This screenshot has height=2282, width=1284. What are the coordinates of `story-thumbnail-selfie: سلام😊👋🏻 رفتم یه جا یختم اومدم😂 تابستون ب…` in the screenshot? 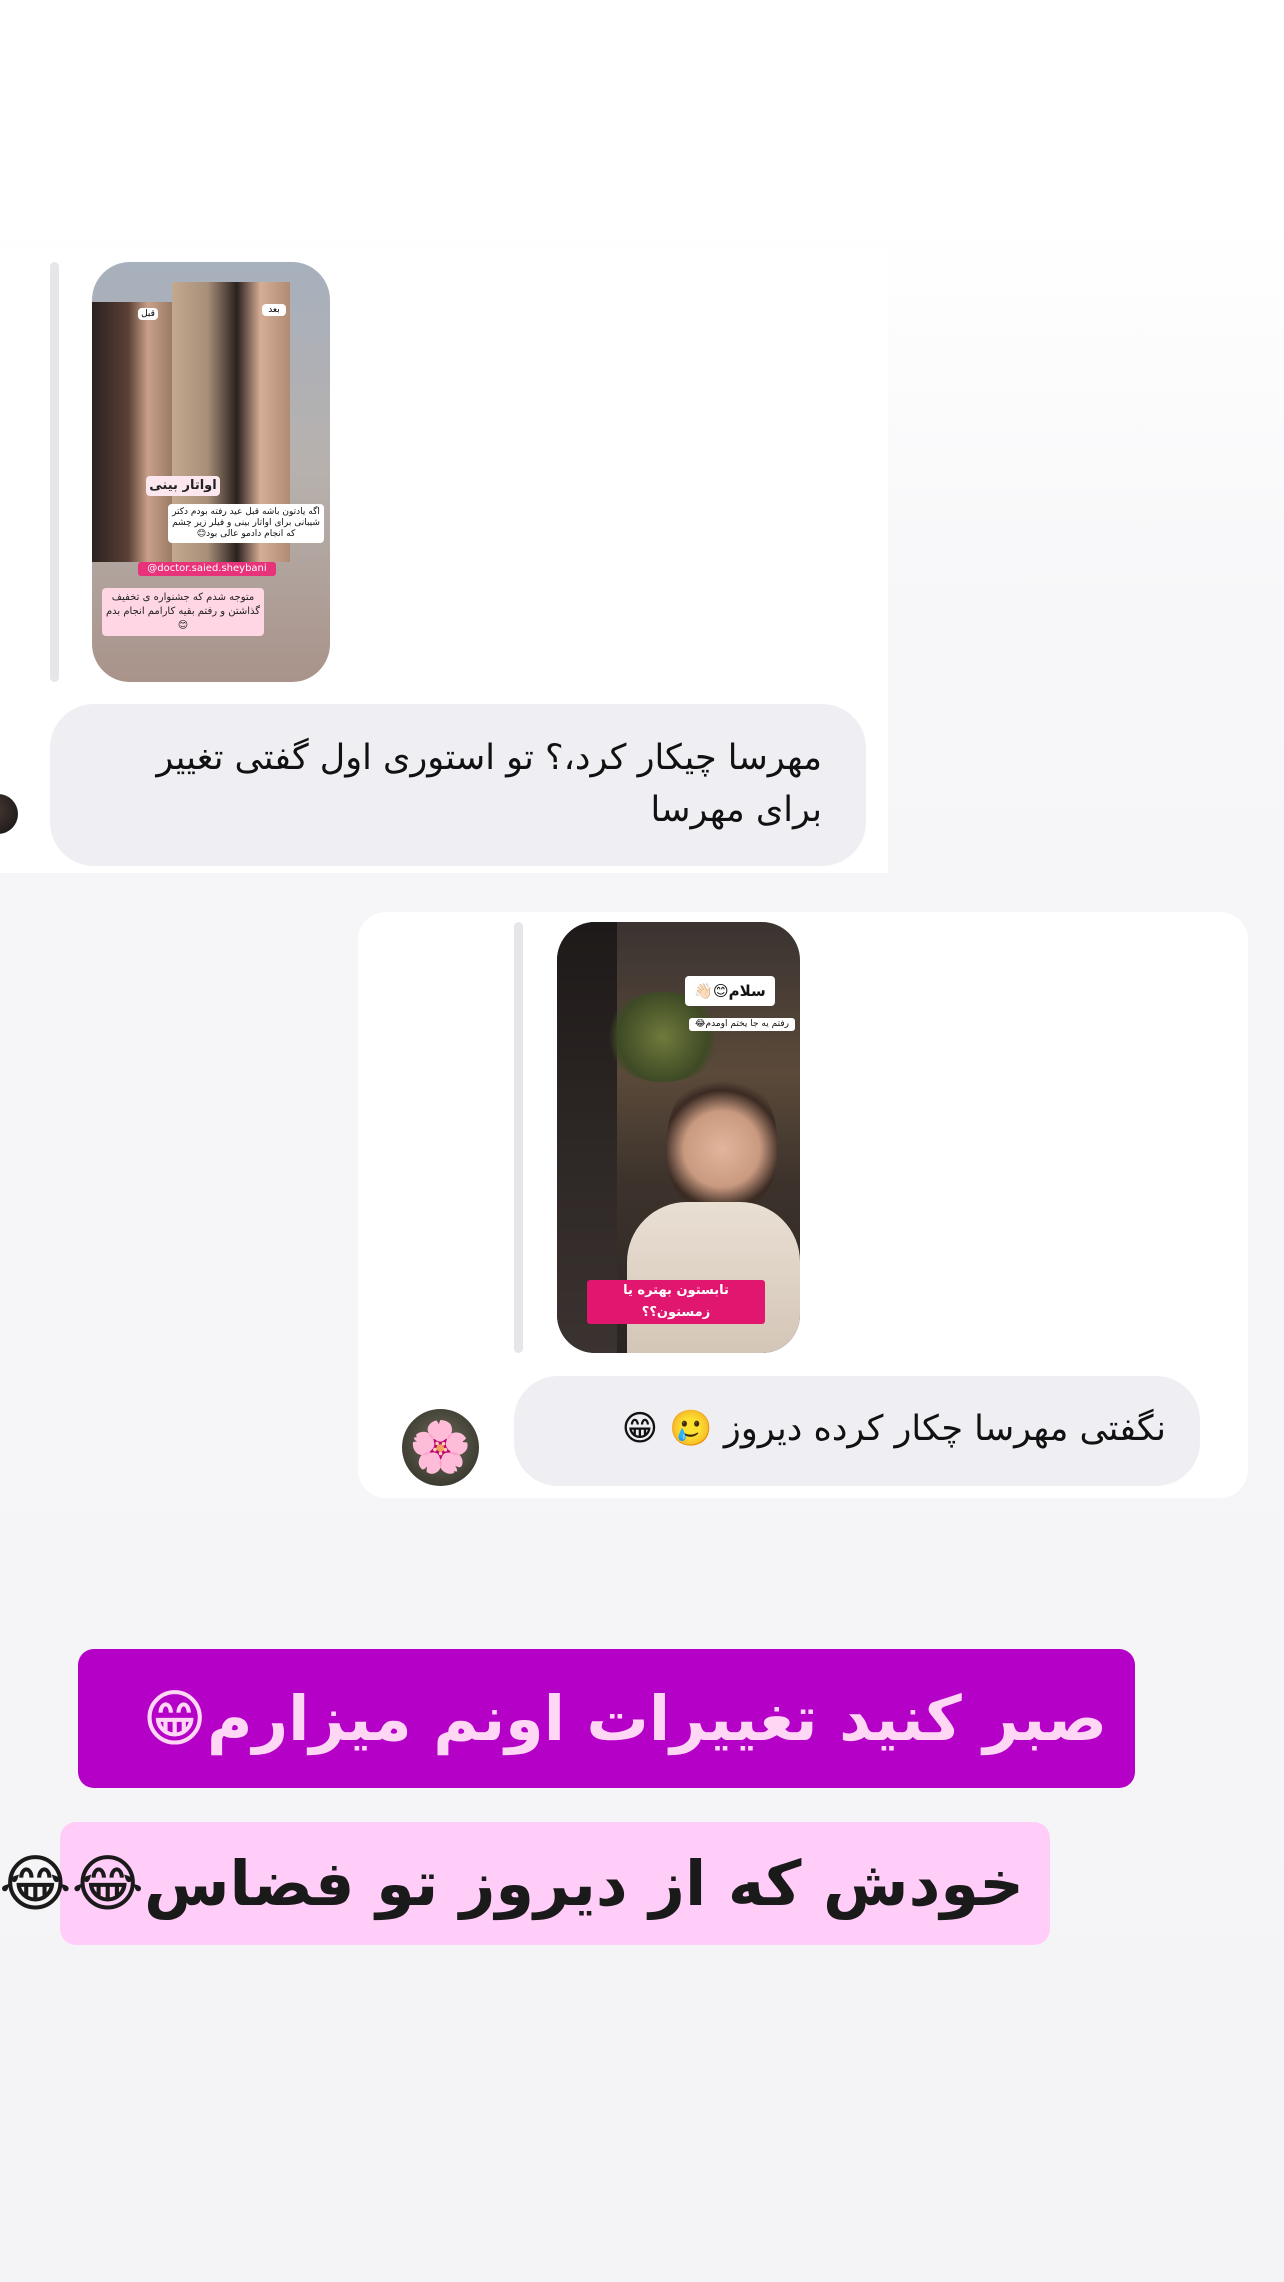 It's located at (678, 1137).